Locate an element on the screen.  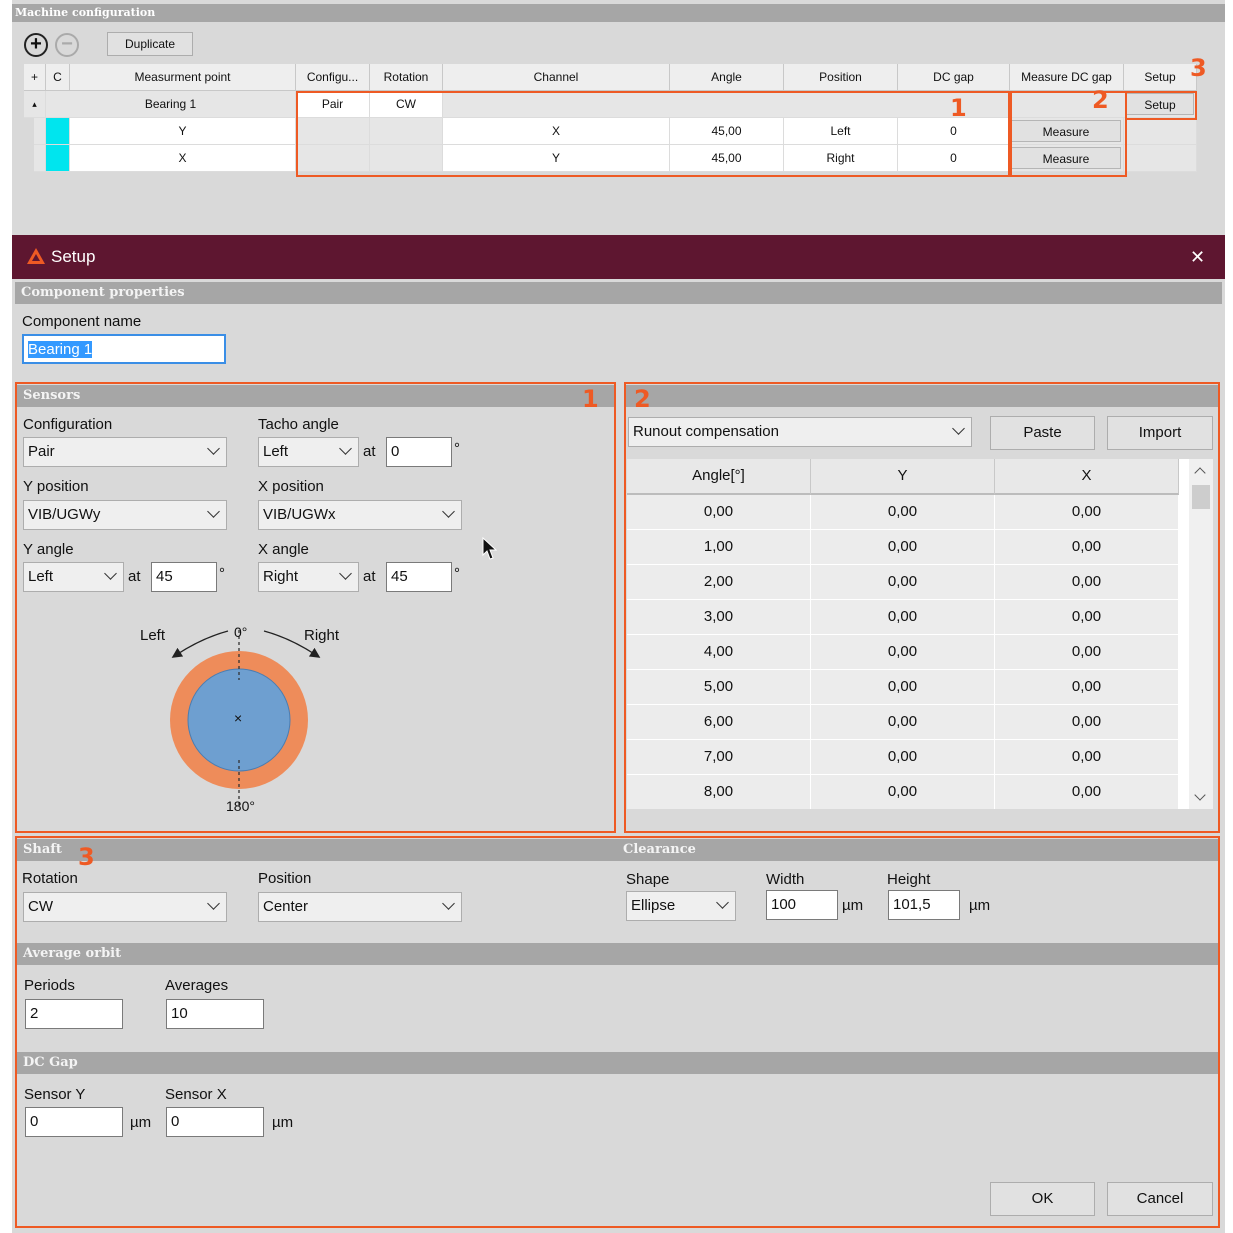
duplicate-button: Duplicate is located at coordinates (150, 44).